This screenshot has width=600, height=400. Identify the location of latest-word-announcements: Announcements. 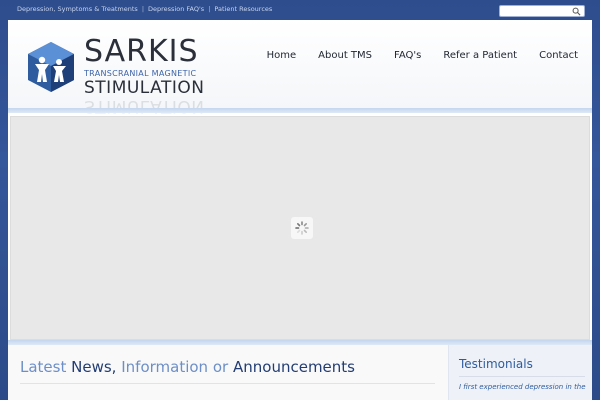
(294, 367).